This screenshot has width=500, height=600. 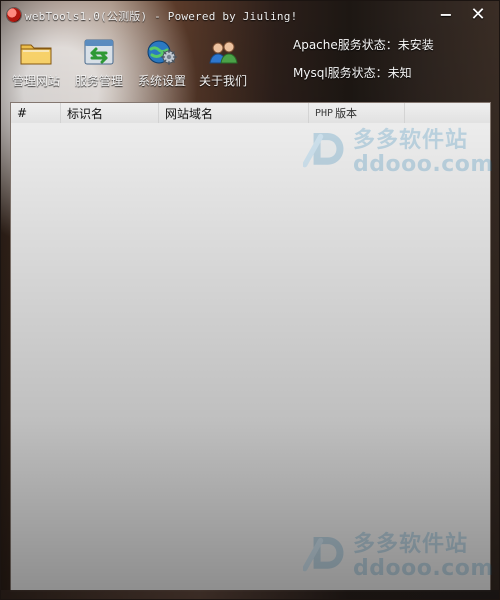 I want to click on folder-icon, so click(x=36, y=52).